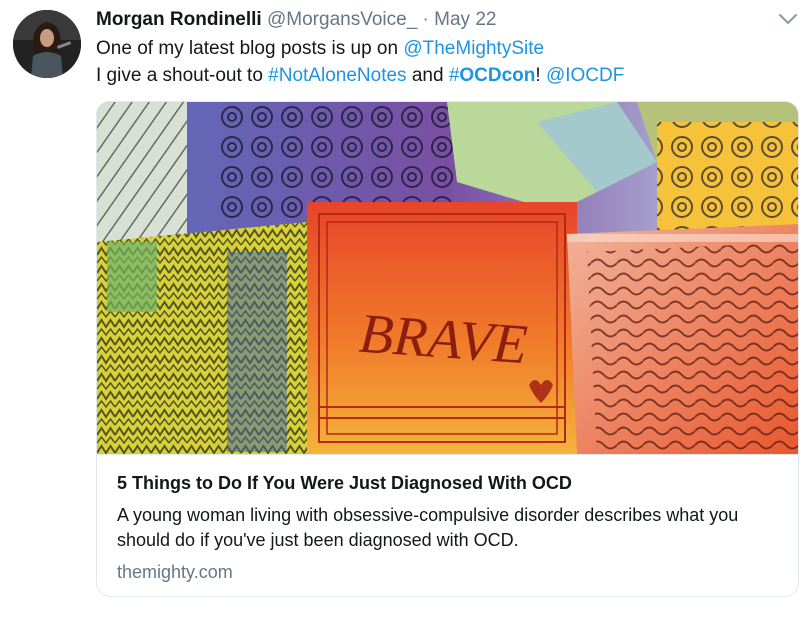  What do you see at coordinates (454, 75) in the screenshot?
I see `hashtag-hash: #` at bounding box center [454, 75].